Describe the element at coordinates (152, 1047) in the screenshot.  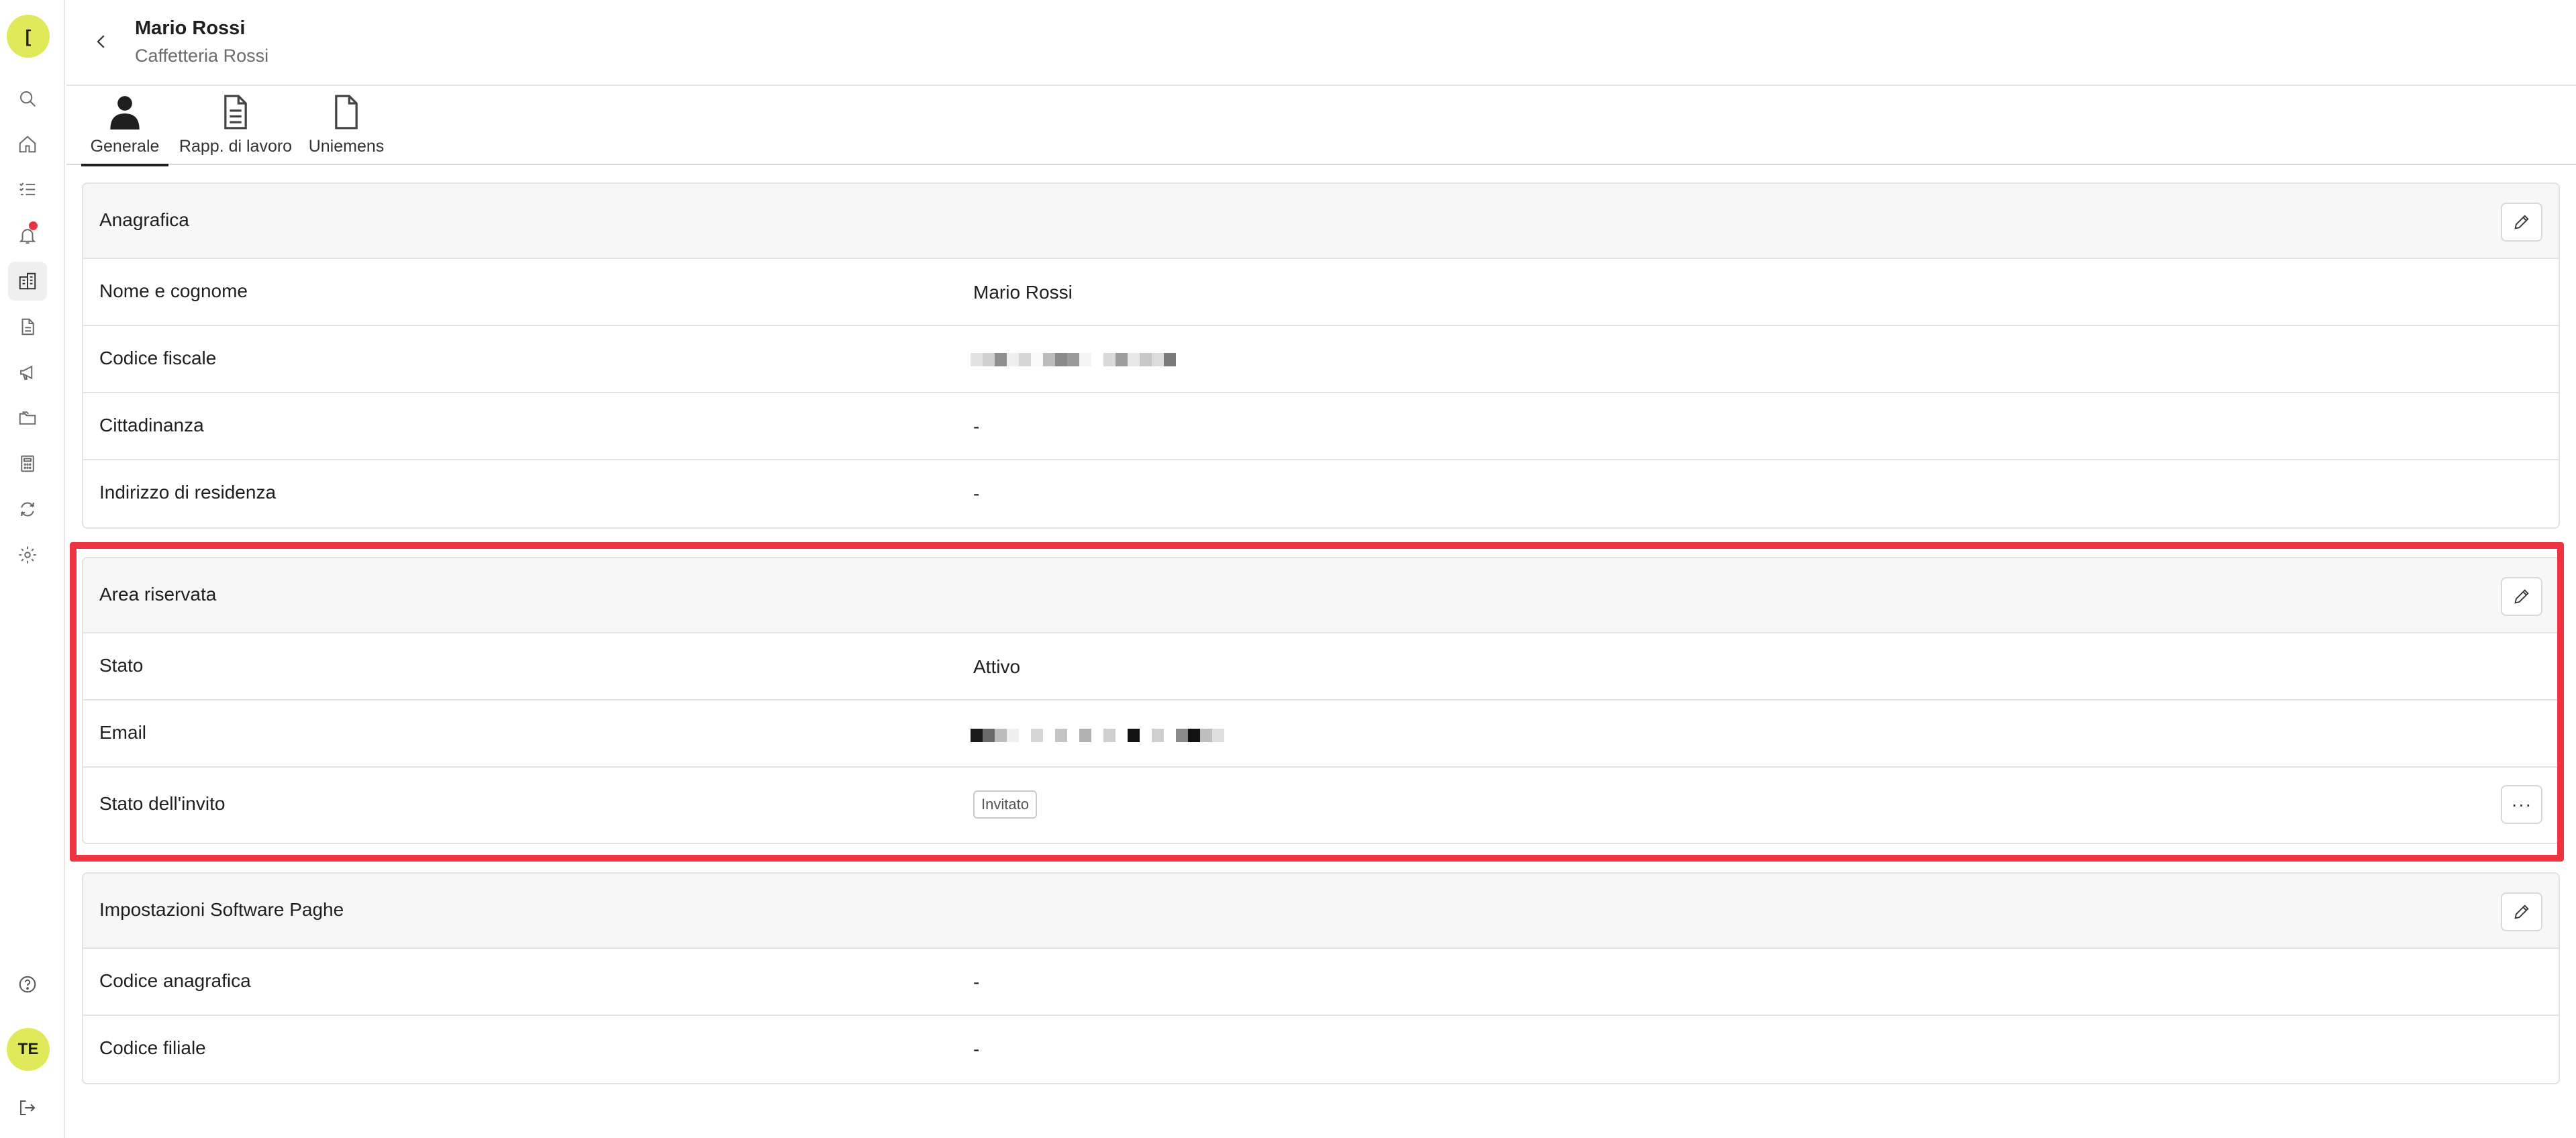
I see `field-label: Codice filiale` at that location.